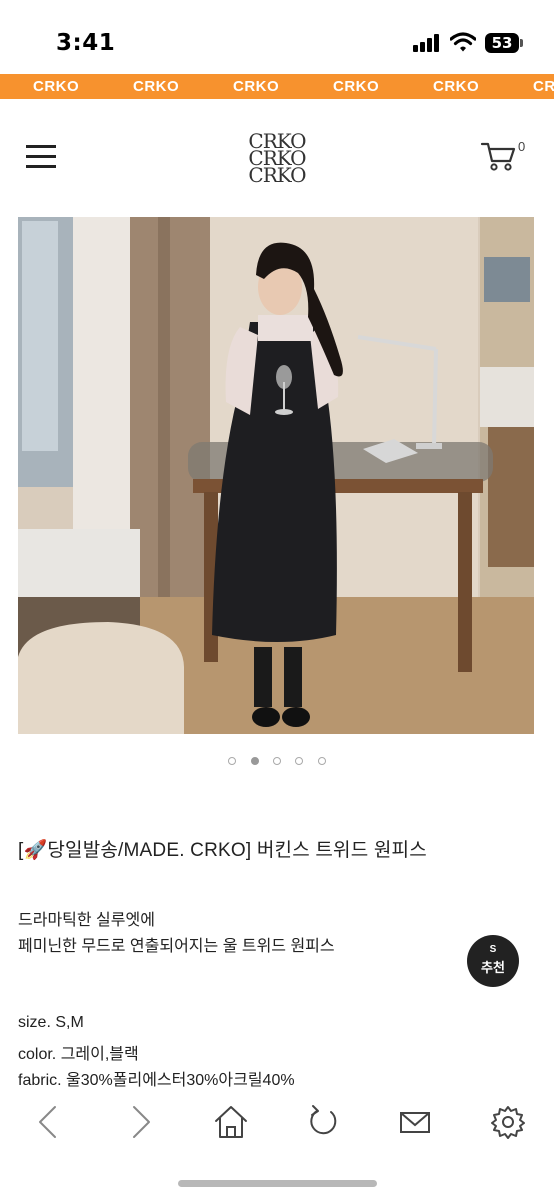 The height and width of the screenshot is (1200, 554). What do you see at coordinates (86, 43) in the screenshot?
I see `status-time: 3:41` at bounding box center [86, 43].